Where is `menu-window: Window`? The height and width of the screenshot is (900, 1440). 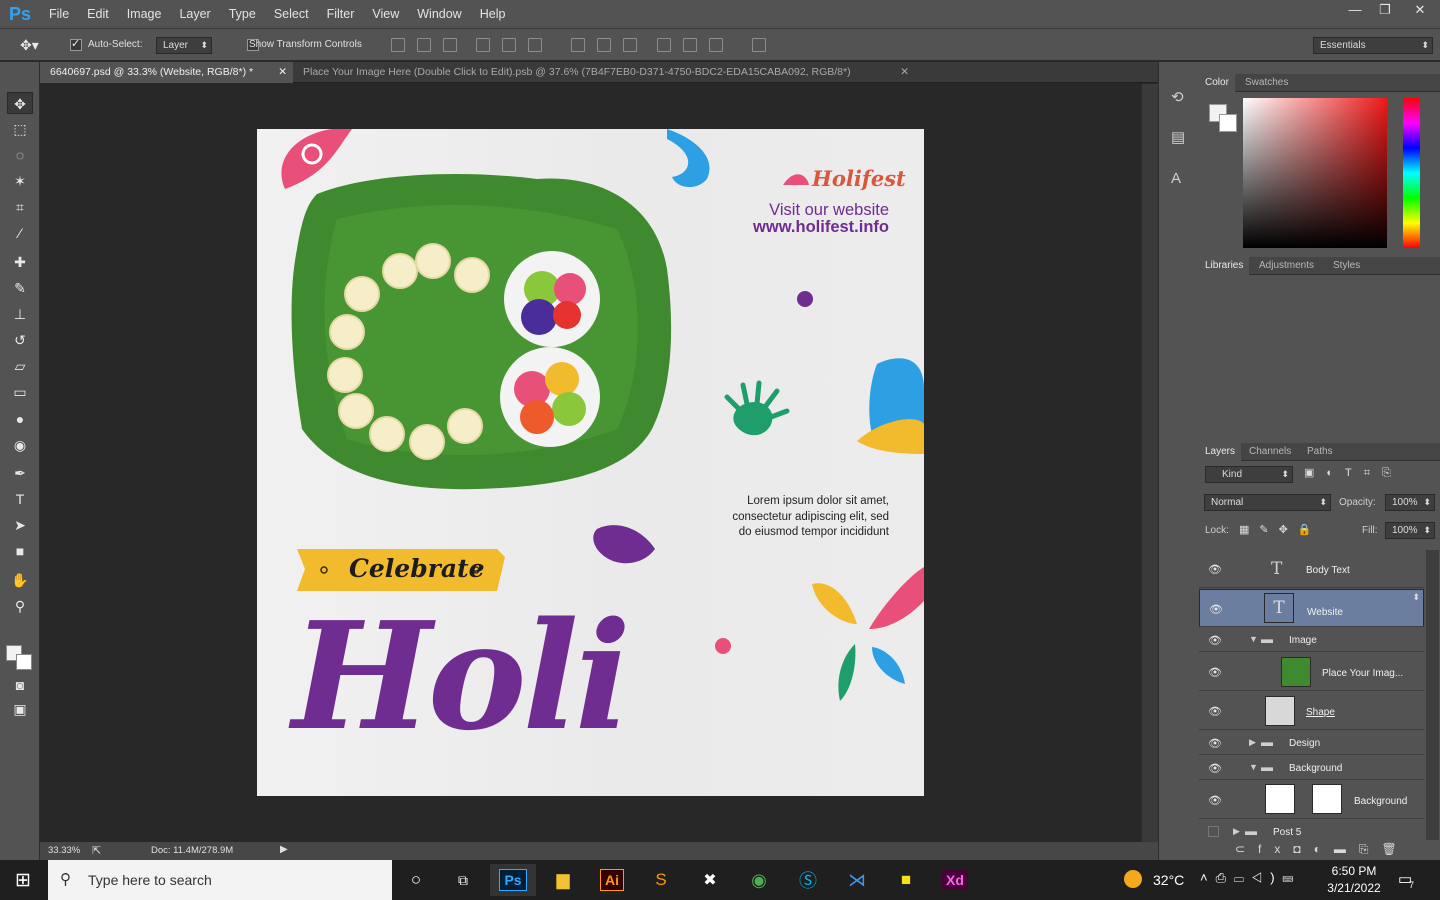 menu-window: Window is located at coordinates (439, 14).